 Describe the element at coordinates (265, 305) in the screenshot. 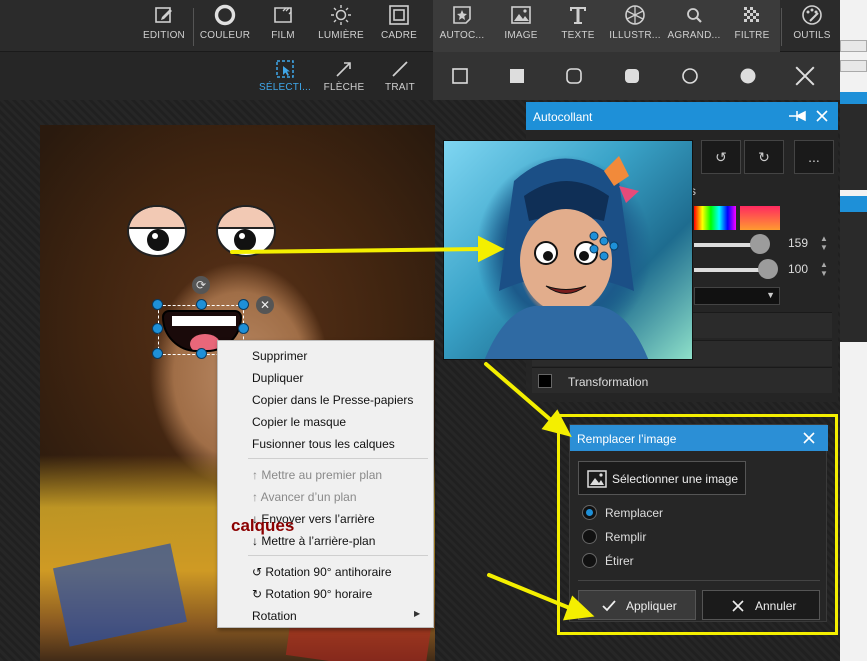

I see `delete-sticker-icon: ✕` at that location.